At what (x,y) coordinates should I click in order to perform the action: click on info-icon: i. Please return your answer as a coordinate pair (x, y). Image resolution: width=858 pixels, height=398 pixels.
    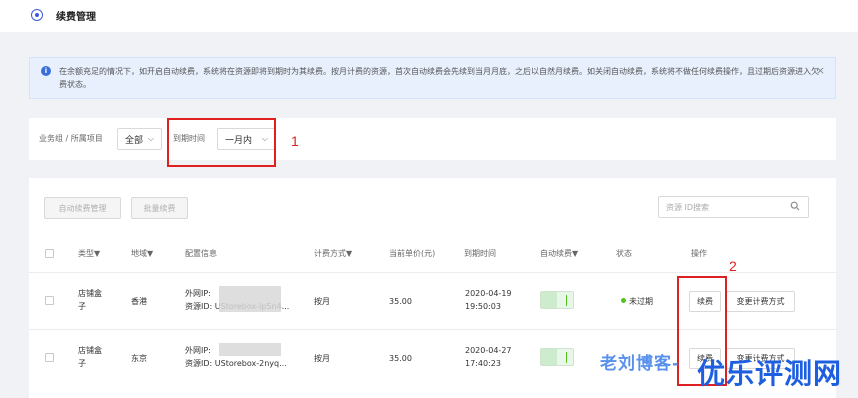
    Looking at the image, I should click on (46, 71).